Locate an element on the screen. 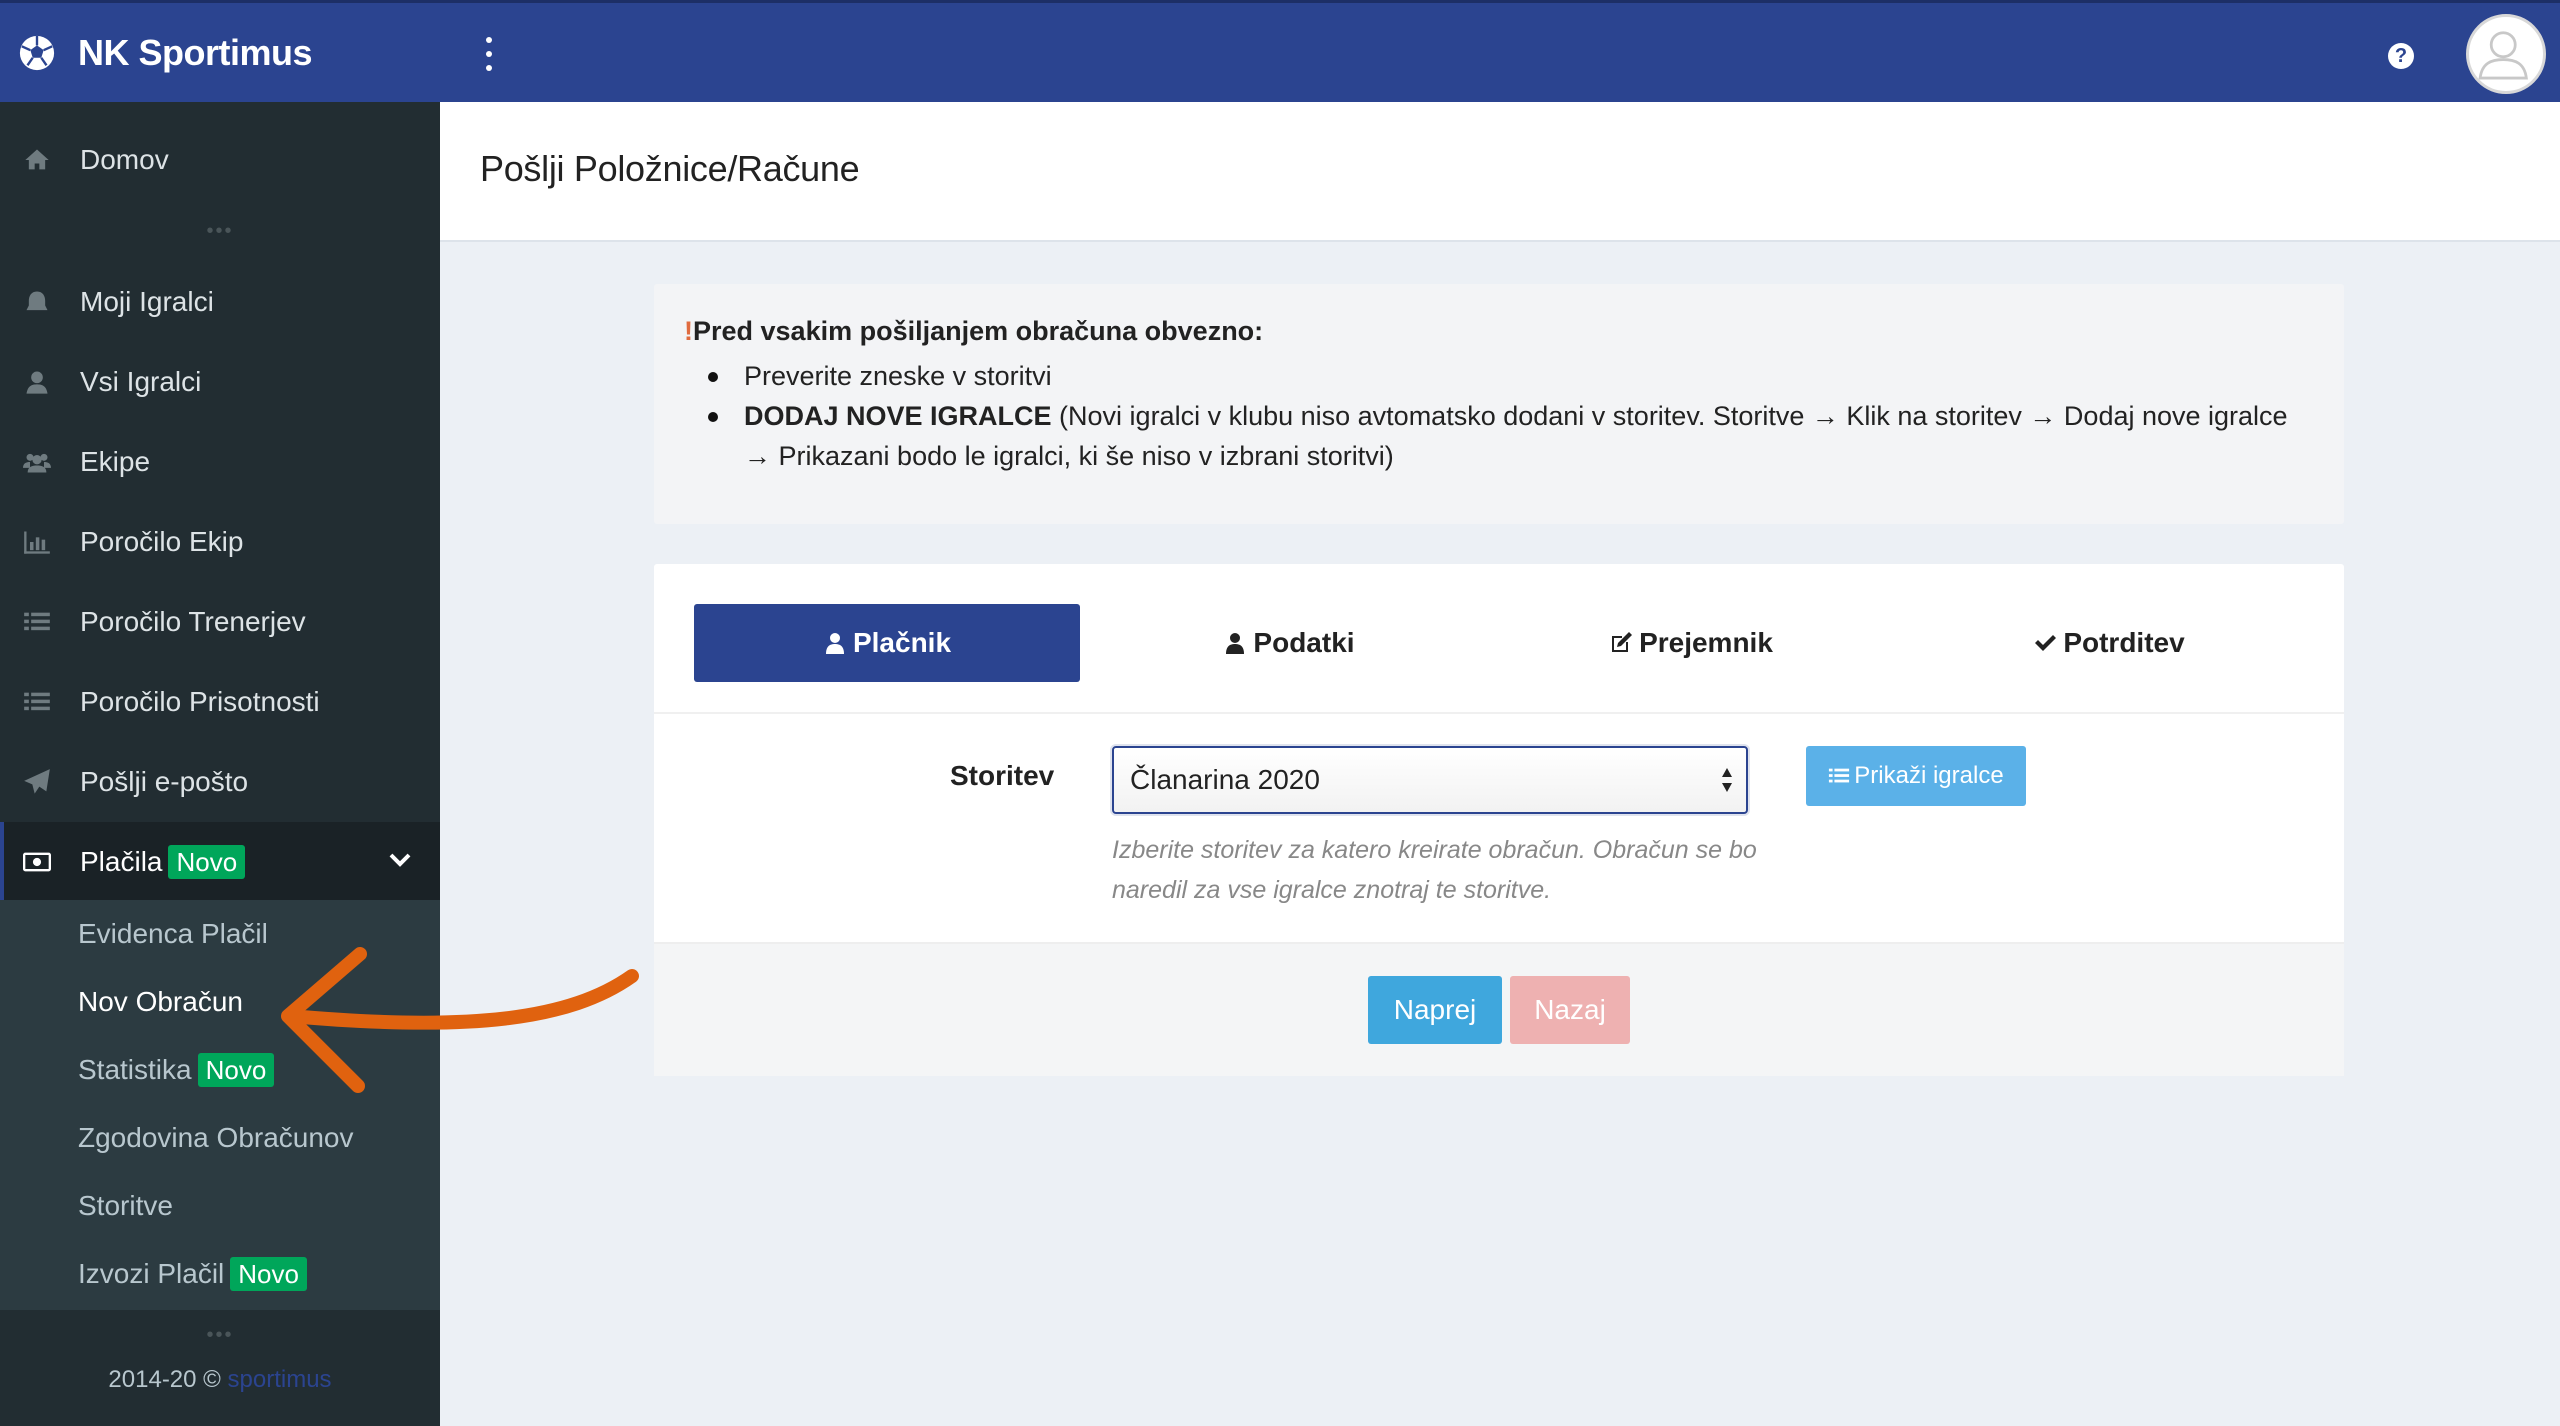  back-button: Nazaj is located at coordinates (1570, 1010).